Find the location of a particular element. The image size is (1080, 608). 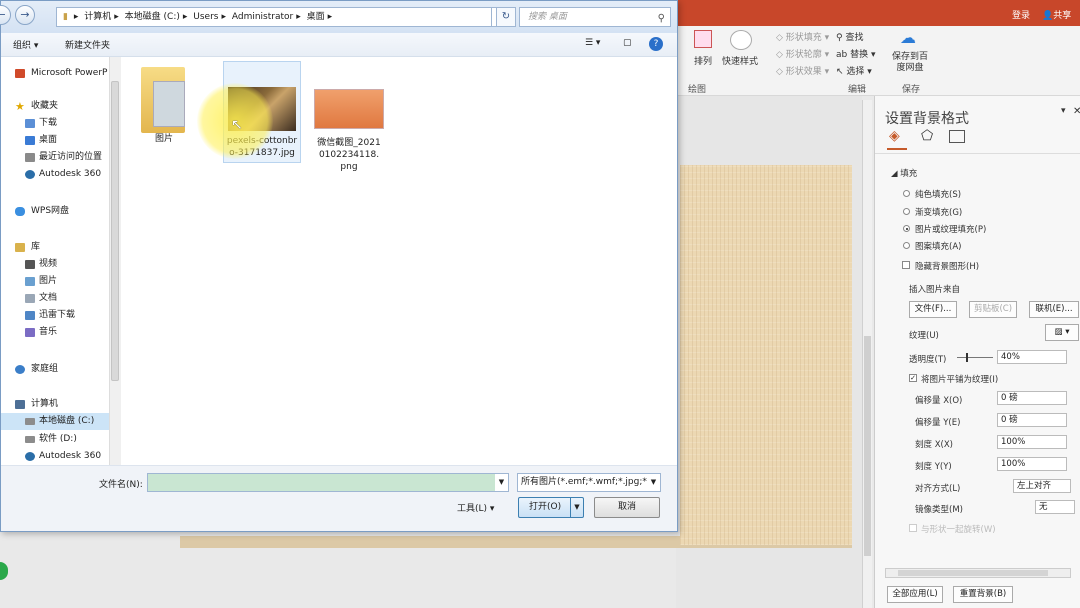

share-button: 👤共享 is located at coordinates (1056, 14).